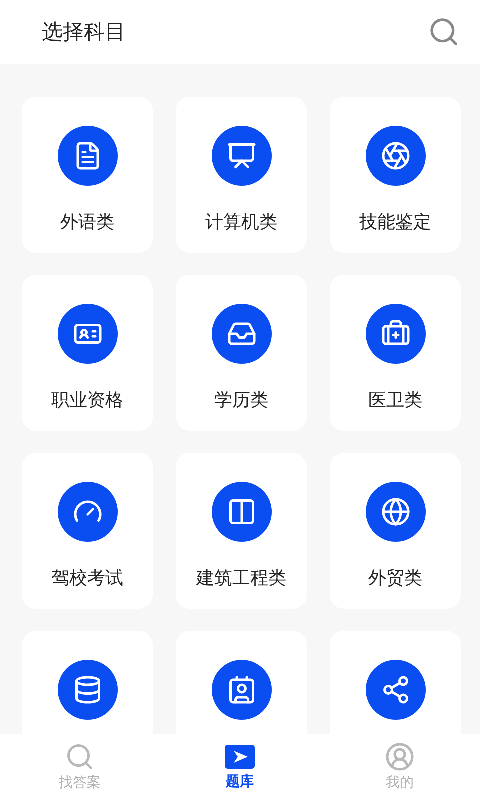 This screenshot has height=800, width=480. What do you see at coordinates (88, 400) in the screenshot?
I see `category-label: 职业资格` at bounding box center [88, 400].